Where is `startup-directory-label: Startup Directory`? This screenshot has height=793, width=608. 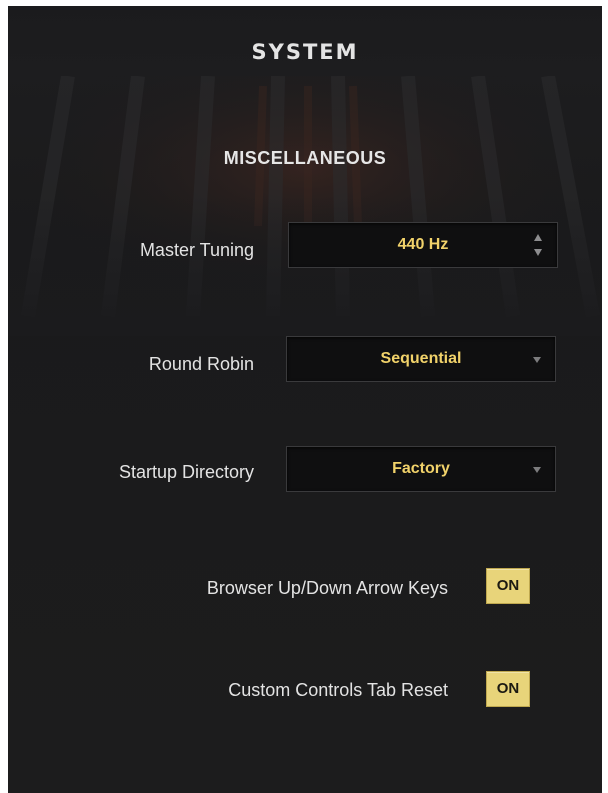
startup-directory-label: Startup Directory is located at coordinates (186, 472).